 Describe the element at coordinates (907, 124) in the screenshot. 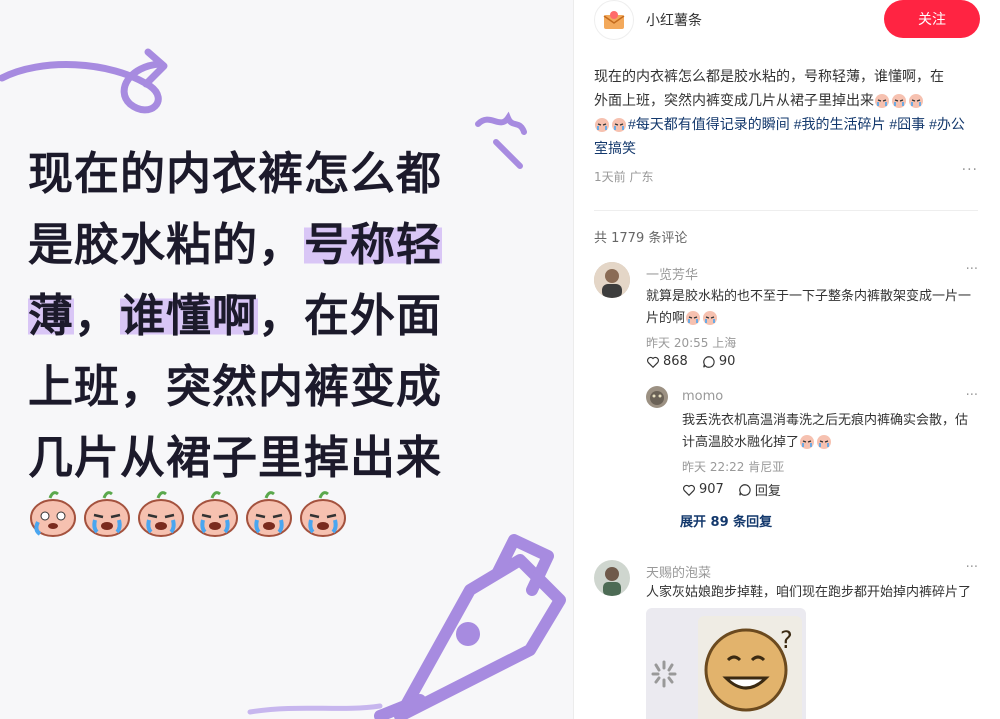

I see `hashtag-link: #囧事` at that location.